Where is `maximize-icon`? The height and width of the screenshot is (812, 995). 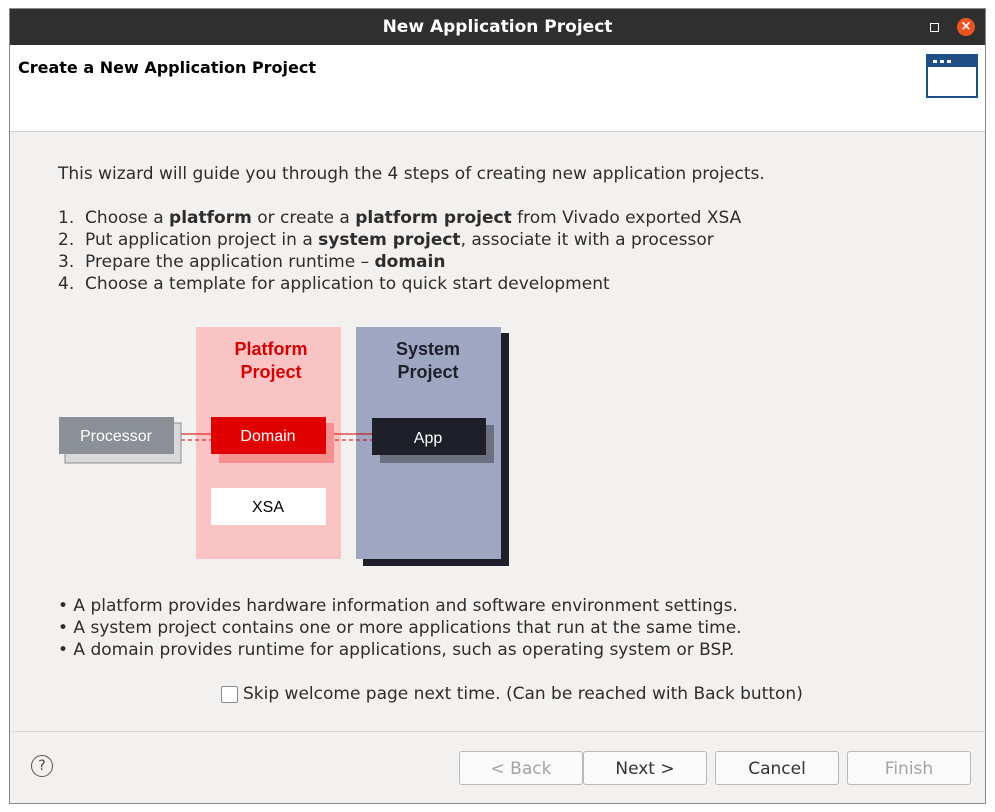 maximize-icon is located at coordinates (934, 27).